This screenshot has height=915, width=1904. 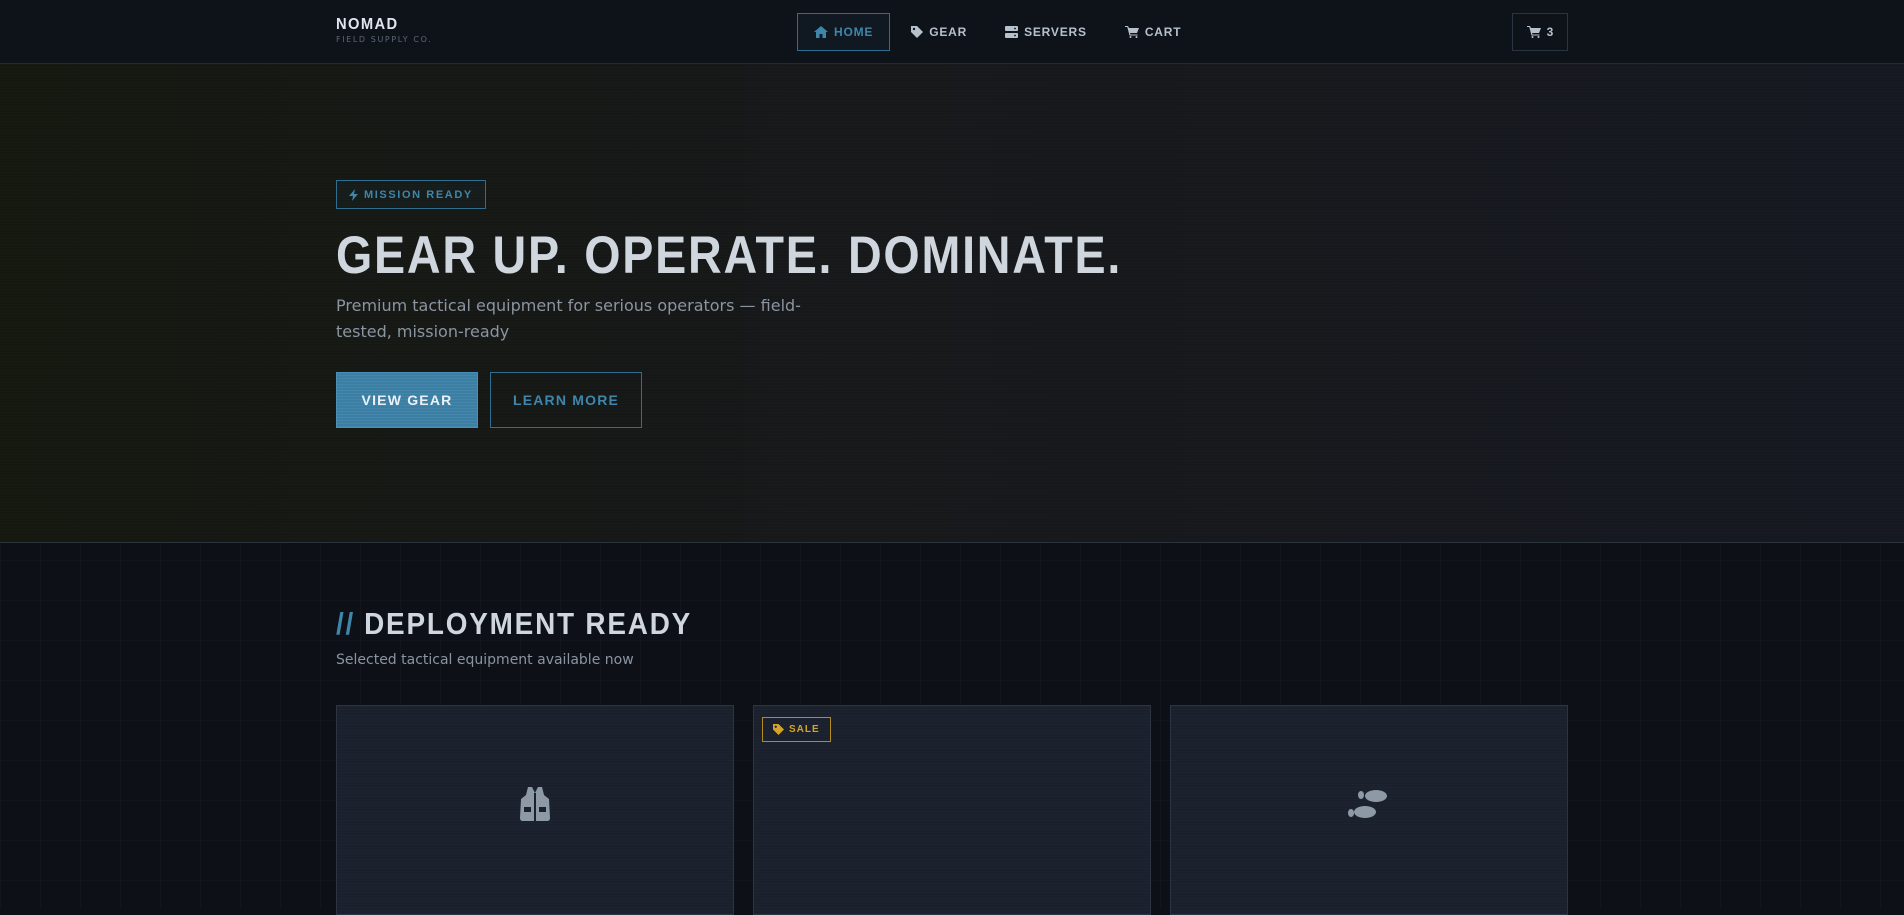 I want to click on section-title: //DEPLOYMENT READY, so click(x=514, y=624).